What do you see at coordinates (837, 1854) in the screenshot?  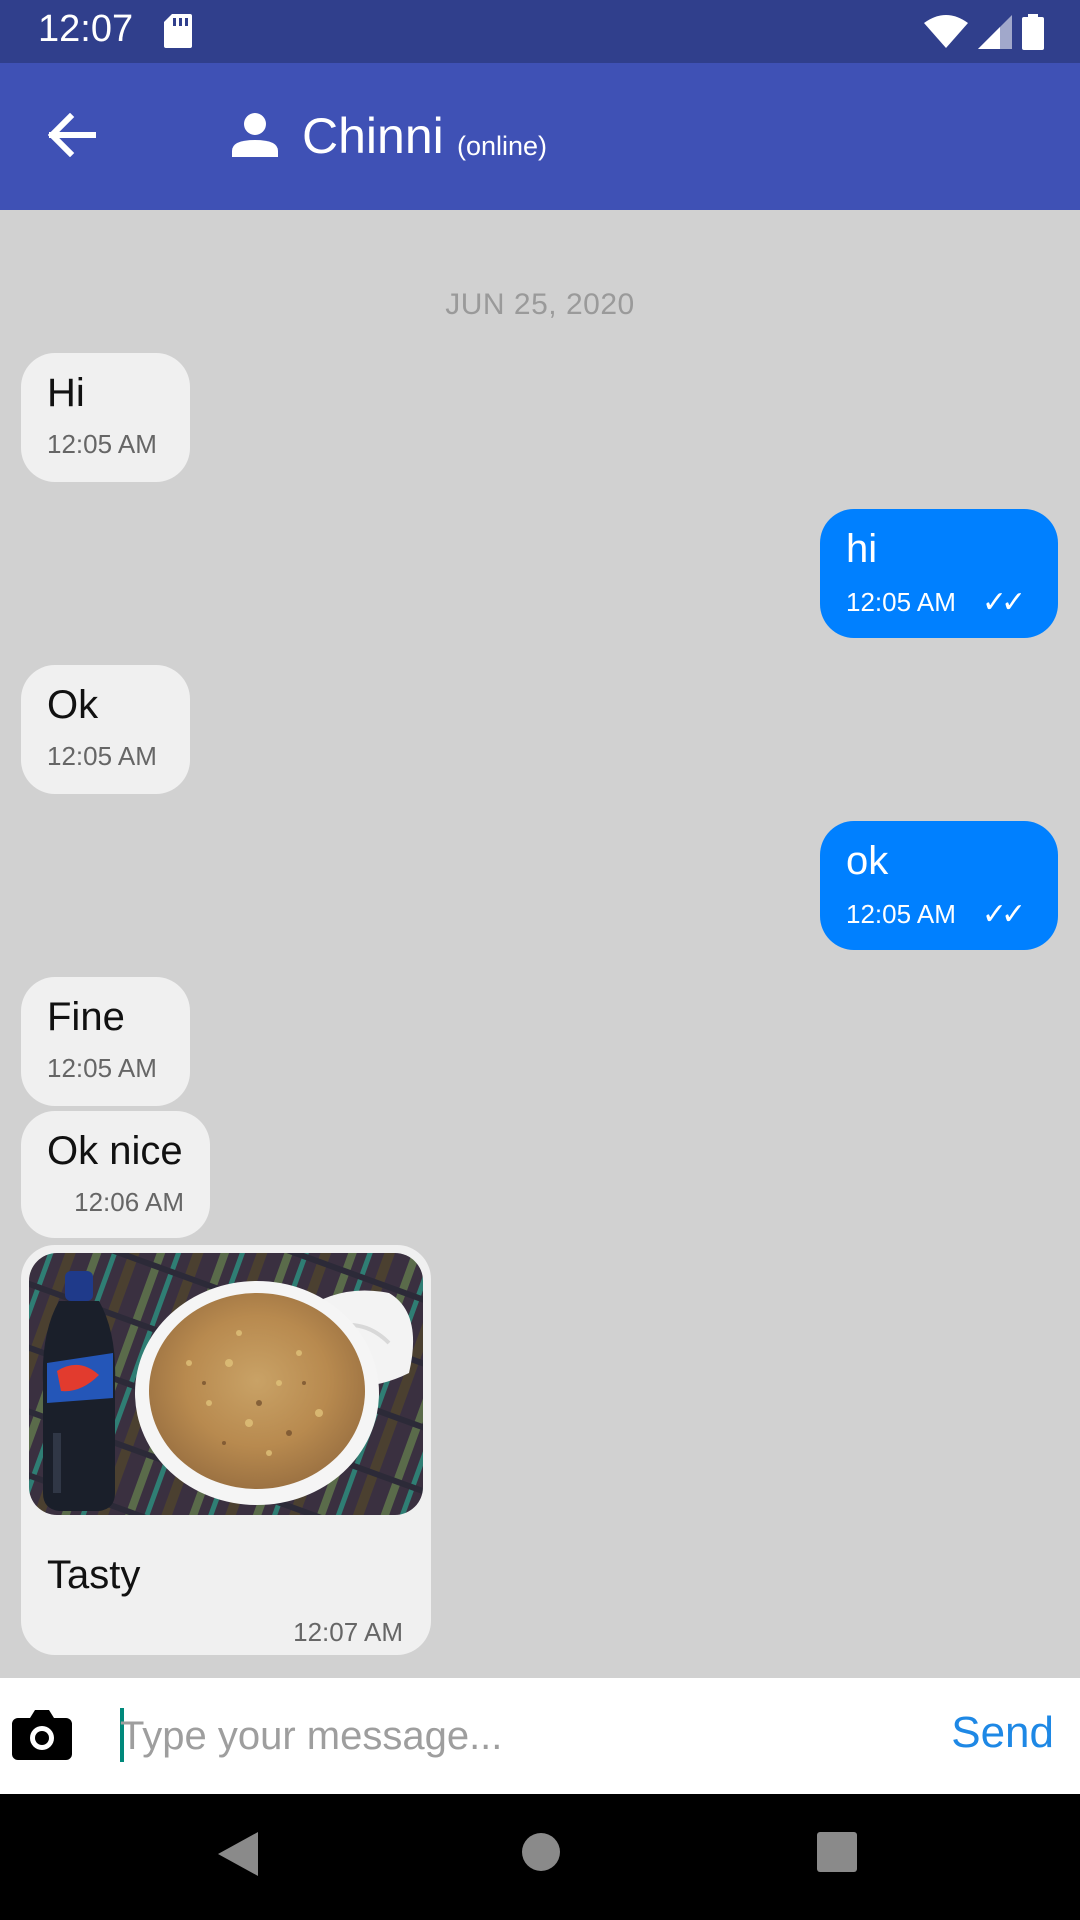 I see `recents-square-icon` at bounding box center [837, 1854].